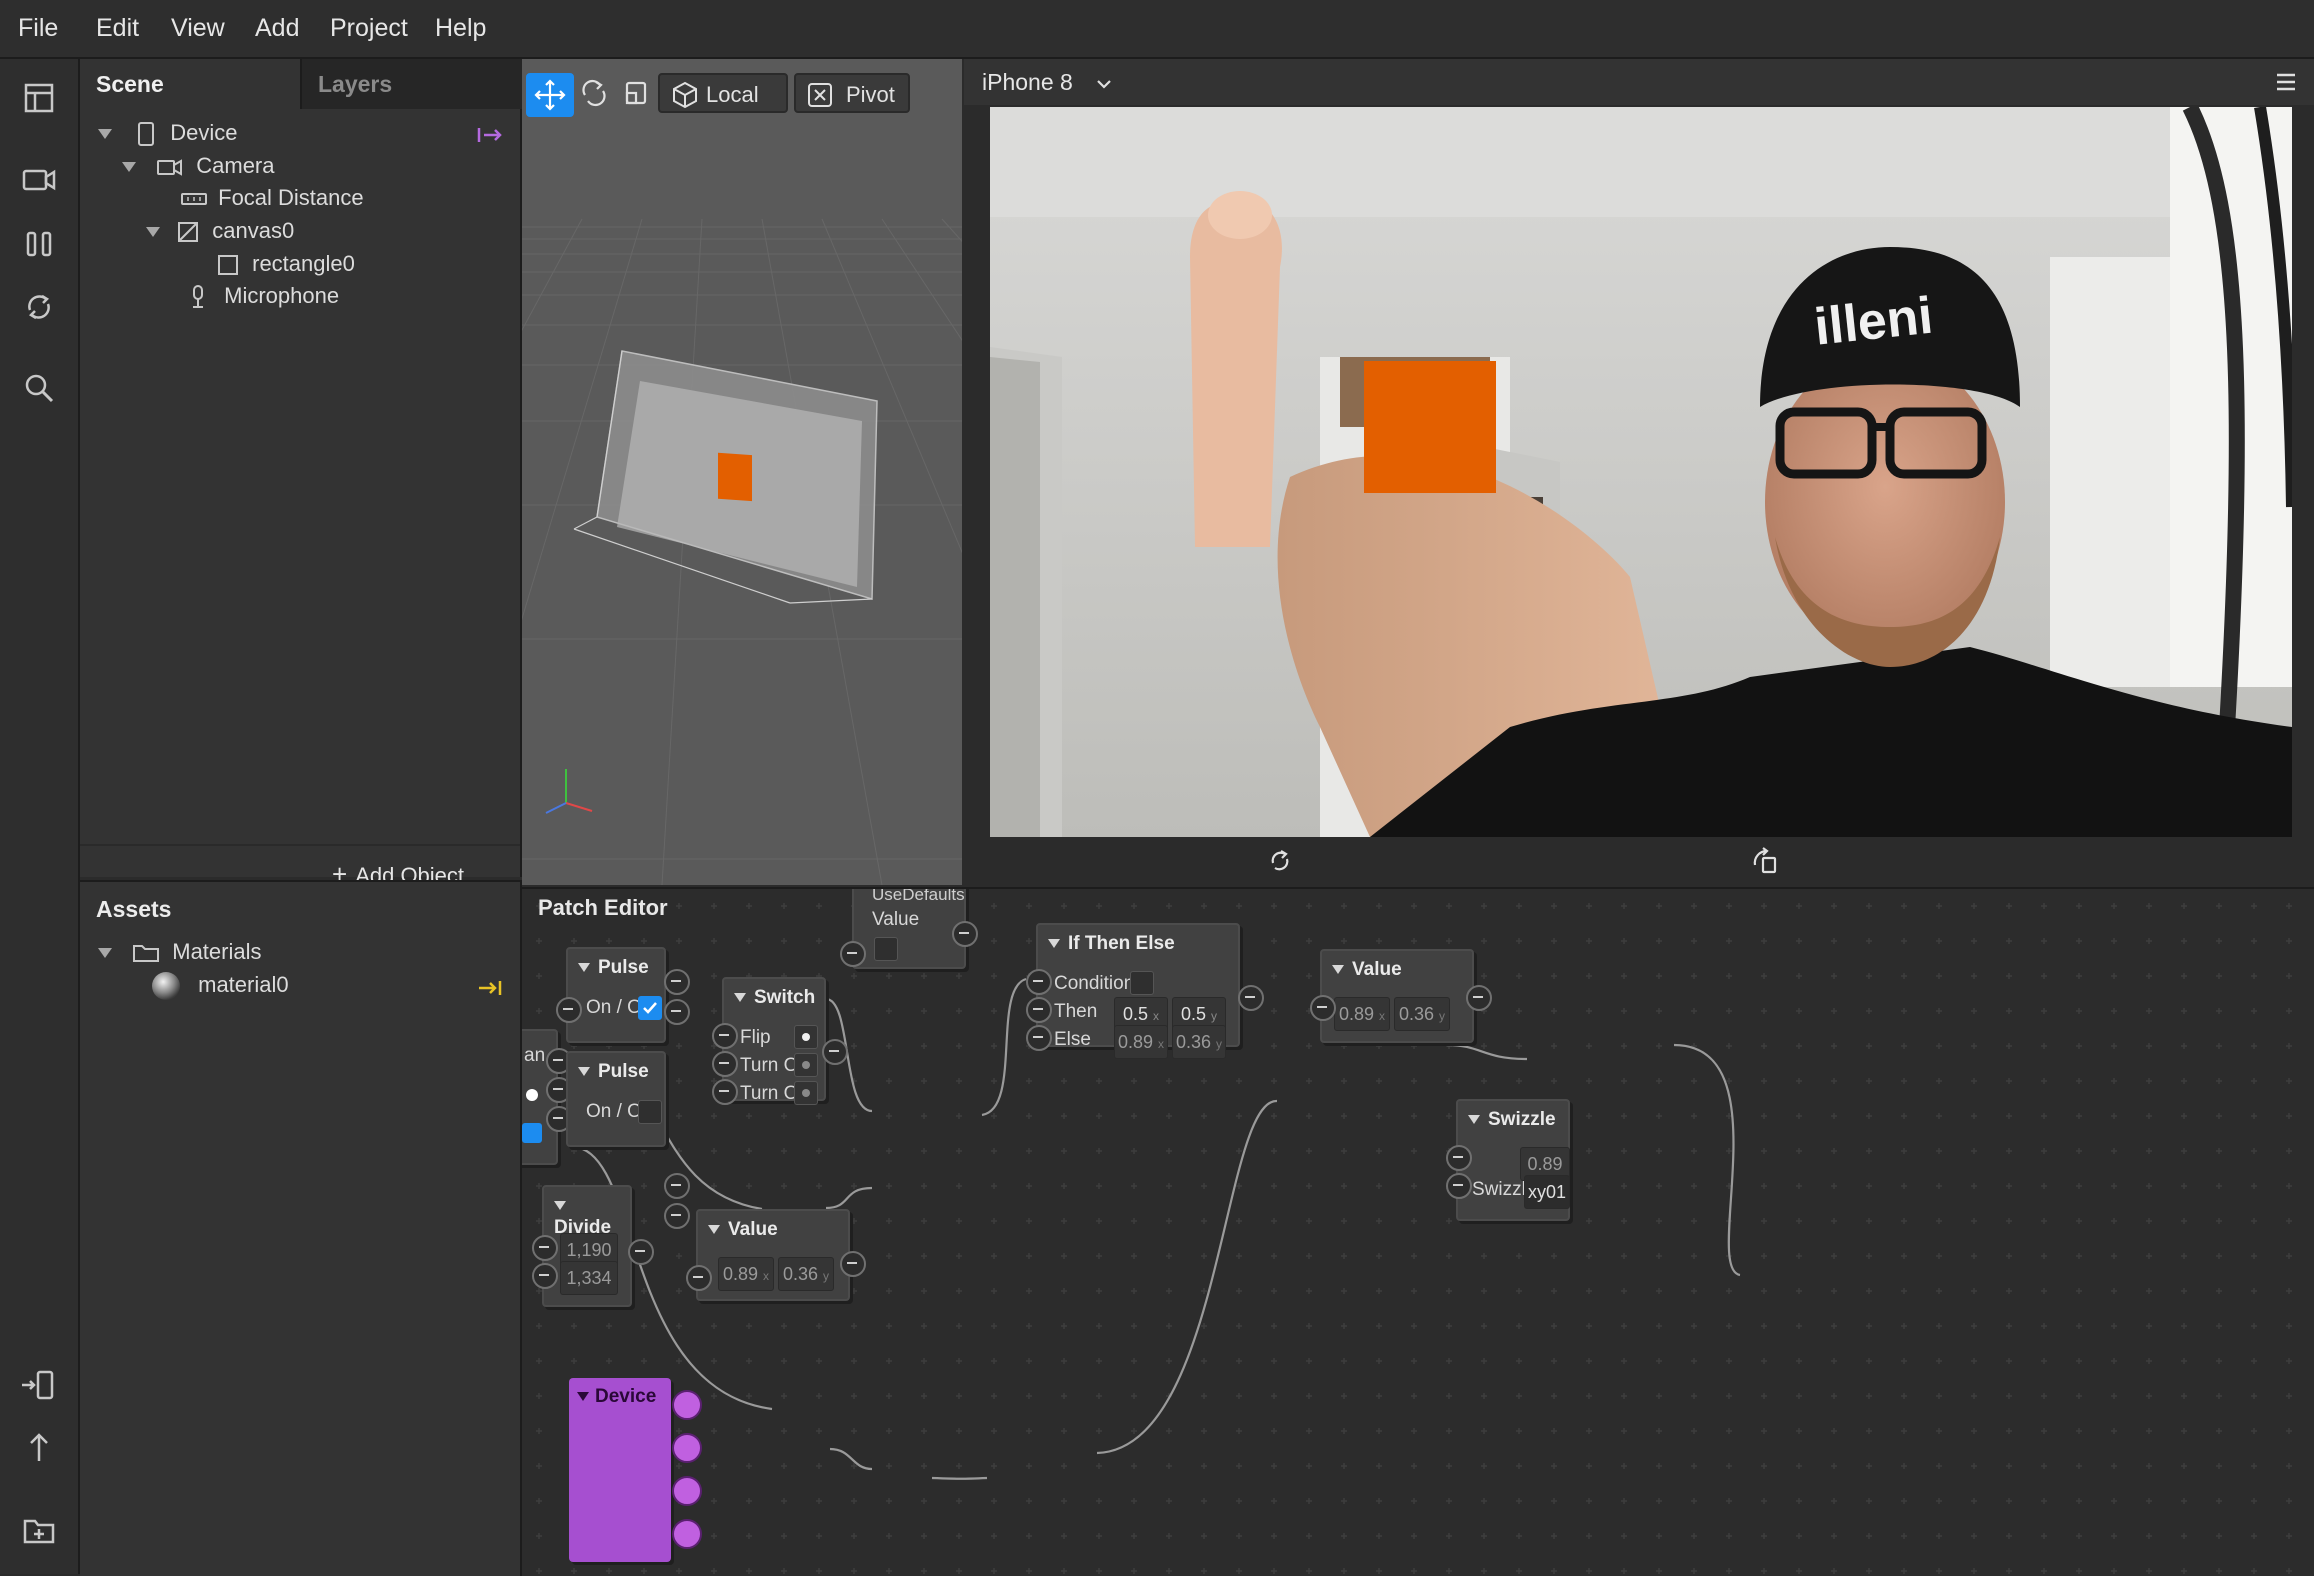  I want to click on rotate-device-icon, so click(1765, 860).